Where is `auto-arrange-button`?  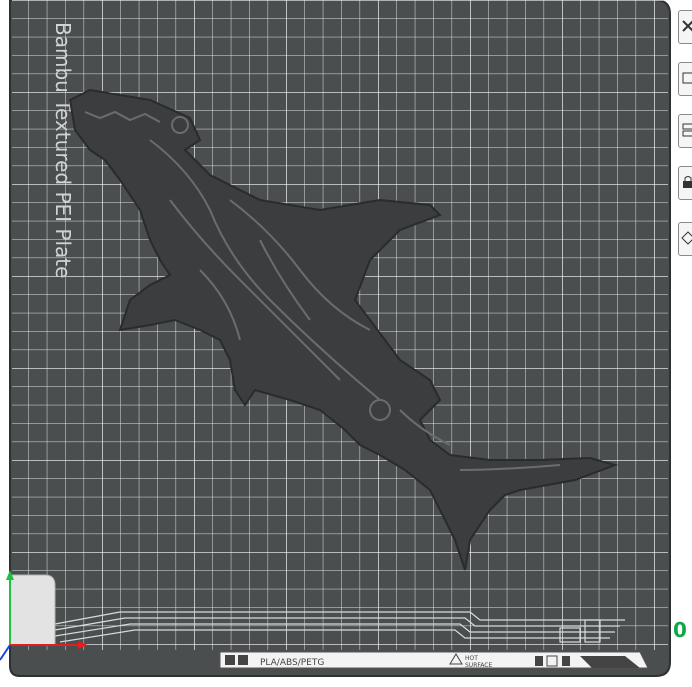
auto-arrange-button is located at coordinates (685, 79).